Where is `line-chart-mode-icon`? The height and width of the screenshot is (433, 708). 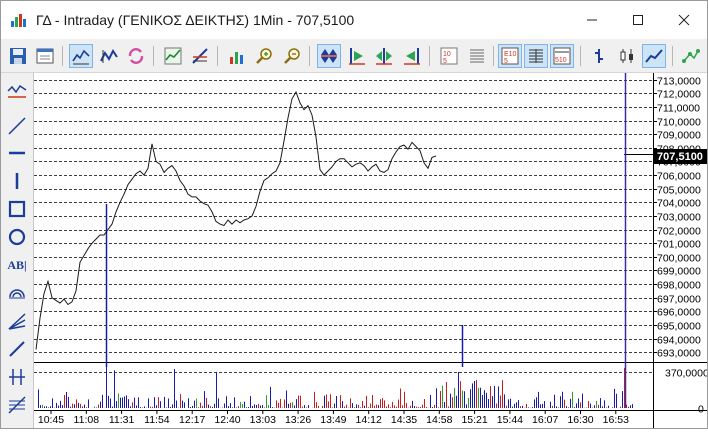 line-chart-mode-icon is located at coordinates (81, 57).